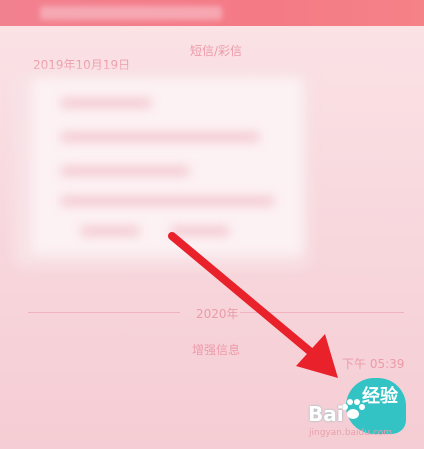  I want to click on watermark-brand-cn: 经验, so click(380, 396).